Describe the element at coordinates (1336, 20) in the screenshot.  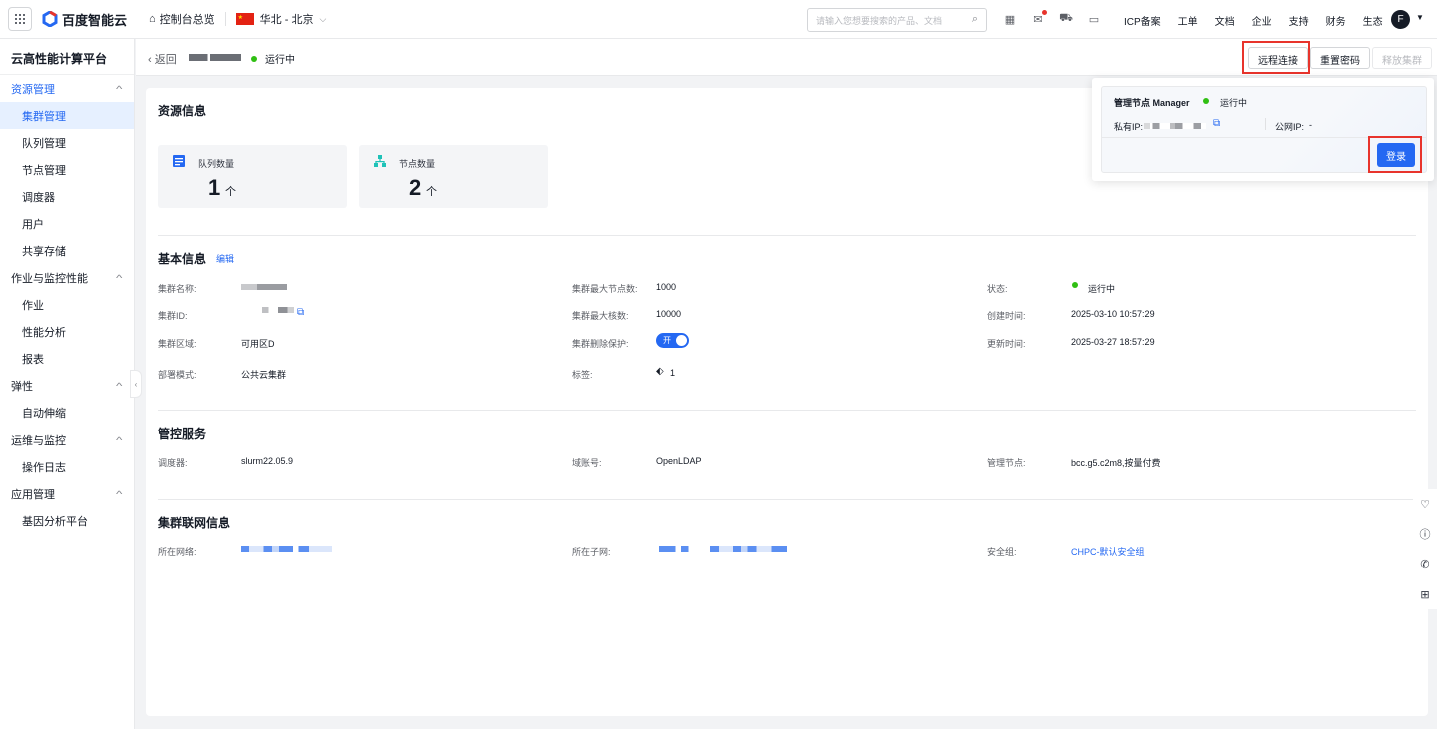
I see `menu-finance: 财务` at that location.